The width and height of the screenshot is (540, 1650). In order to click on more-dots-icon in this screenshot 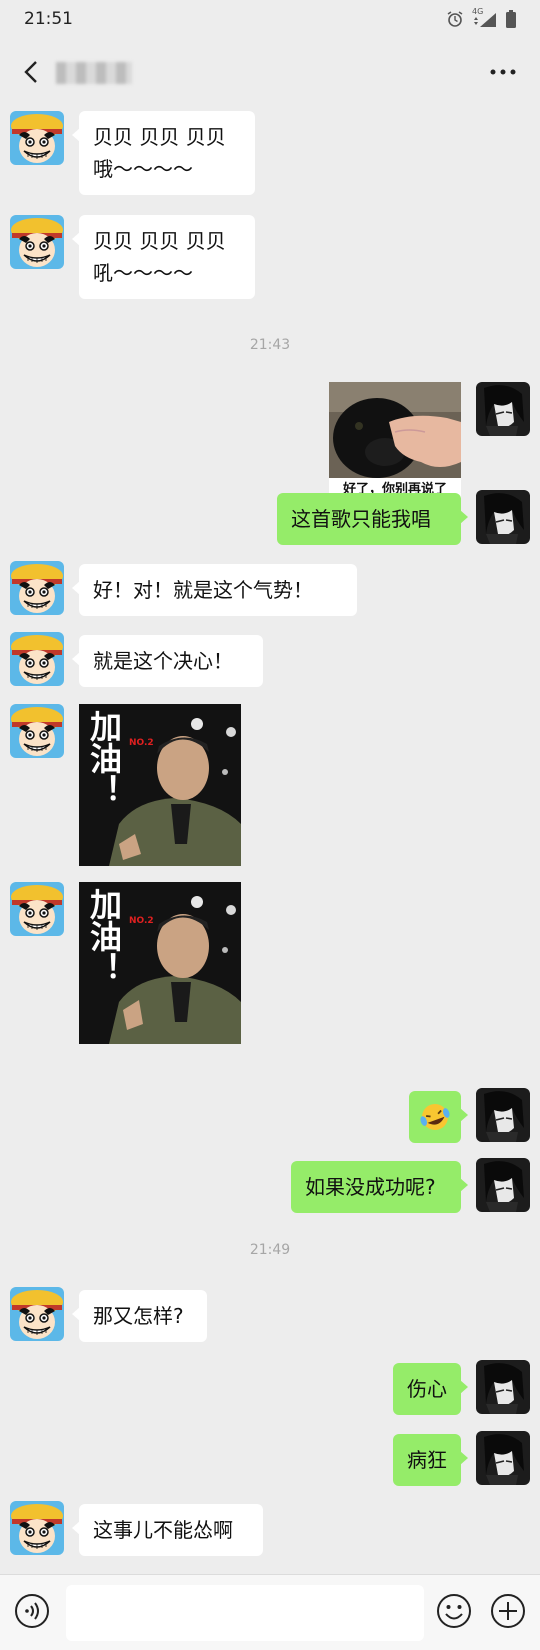, I will do `click(503, 72)`.